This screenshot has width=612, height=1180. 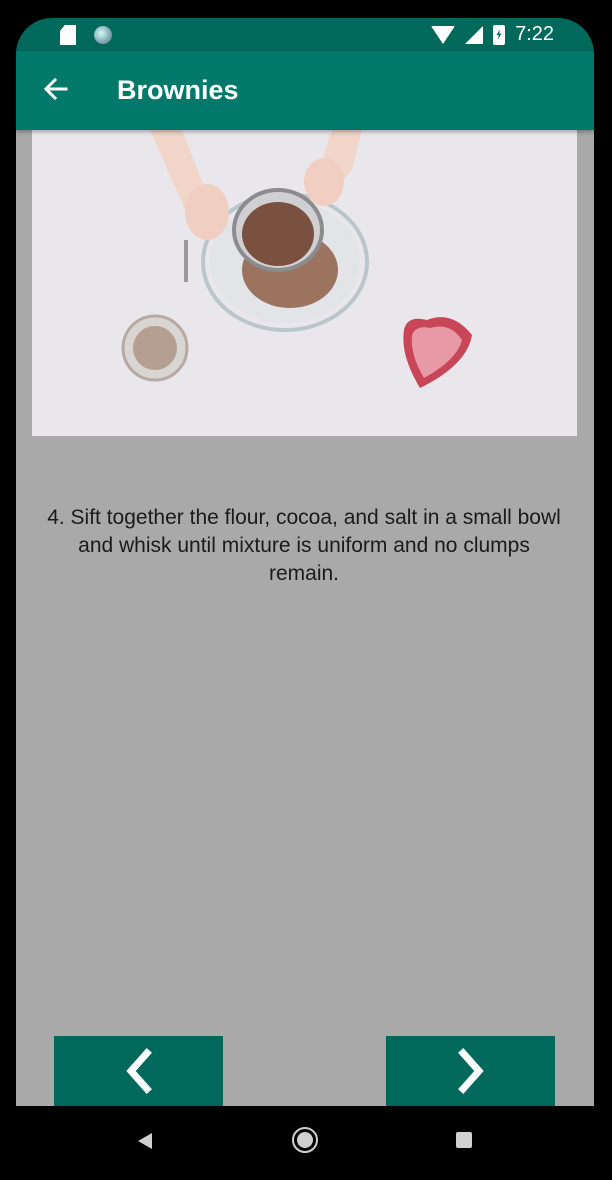 I want to click on back-triangle-icon, so click(x=145, y=1141).